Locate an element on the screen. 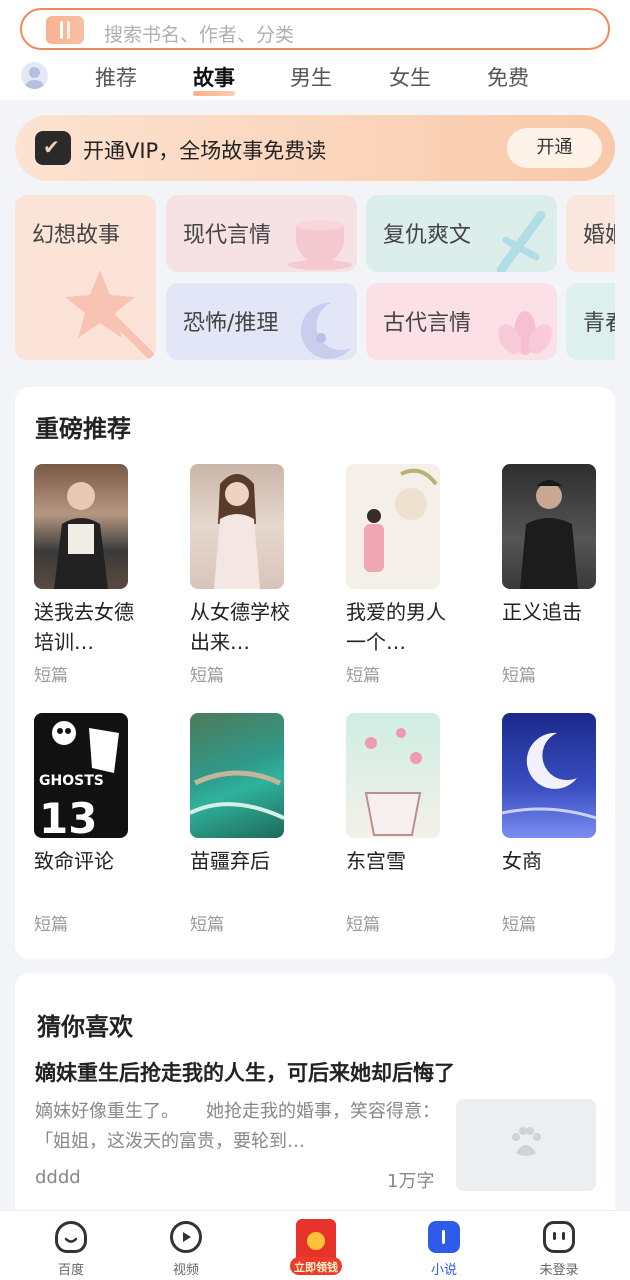  category-modern-romance: 现代言情 is located at coordinates (261, 233).